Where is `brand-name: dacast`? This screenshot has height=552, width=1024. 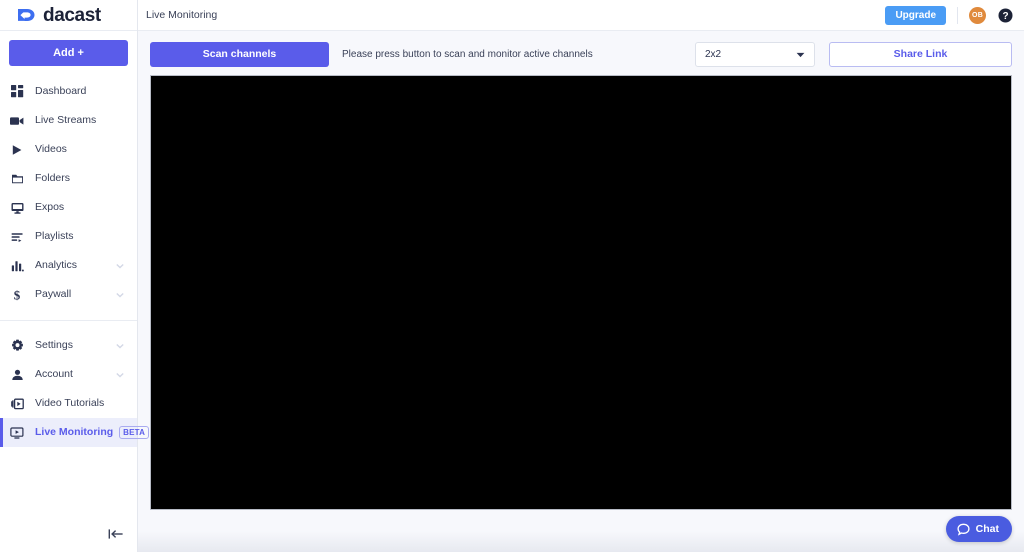
brand-name: dacast is located at coordinates (72, 15).